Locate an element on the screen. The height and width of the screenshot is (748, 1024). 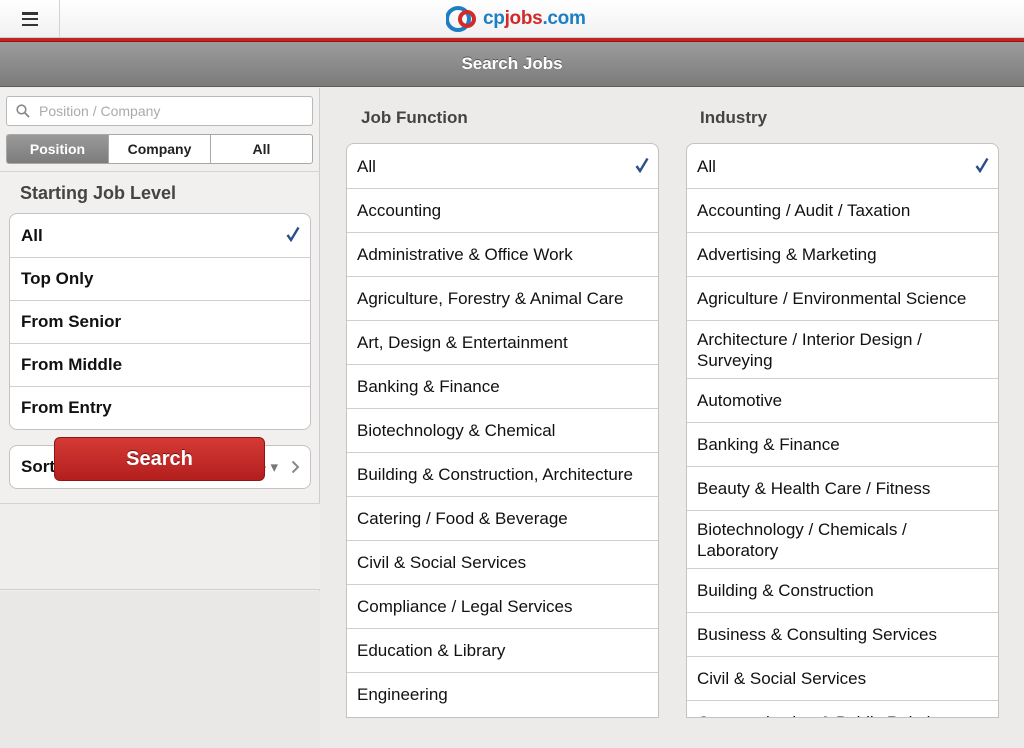
menu-button is located at coordinates (30, 19).